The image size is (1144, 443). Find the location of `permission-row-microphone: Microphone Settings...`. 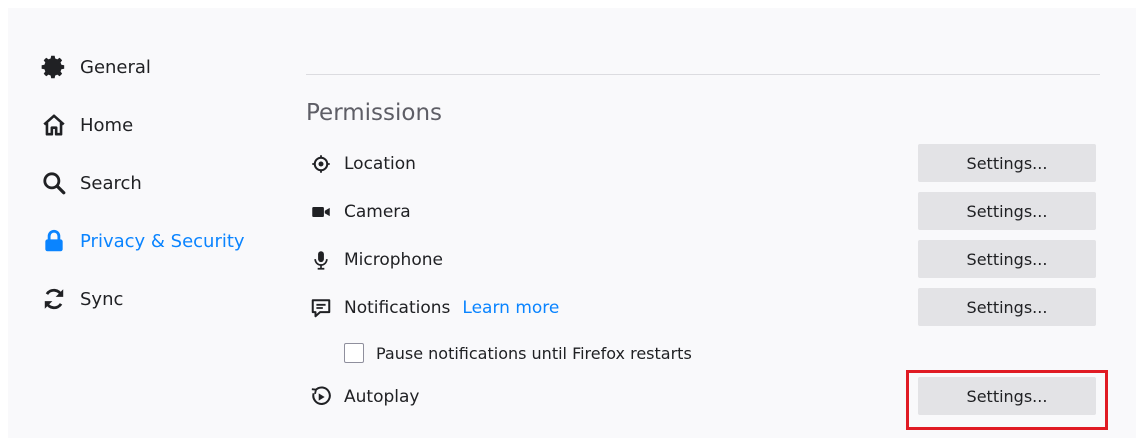

permission-row-microphone: Microphone Settings... is located at coordinates (701, 260).